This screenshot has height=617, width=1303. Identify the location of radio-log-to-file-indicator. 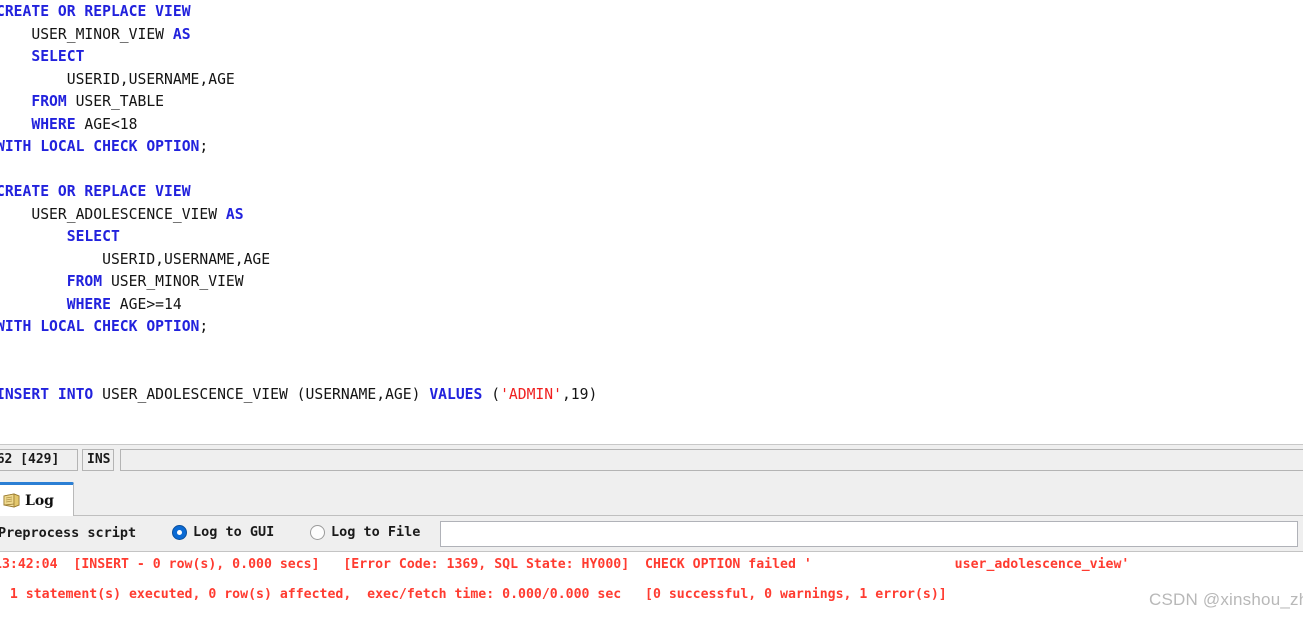
(317, 532).